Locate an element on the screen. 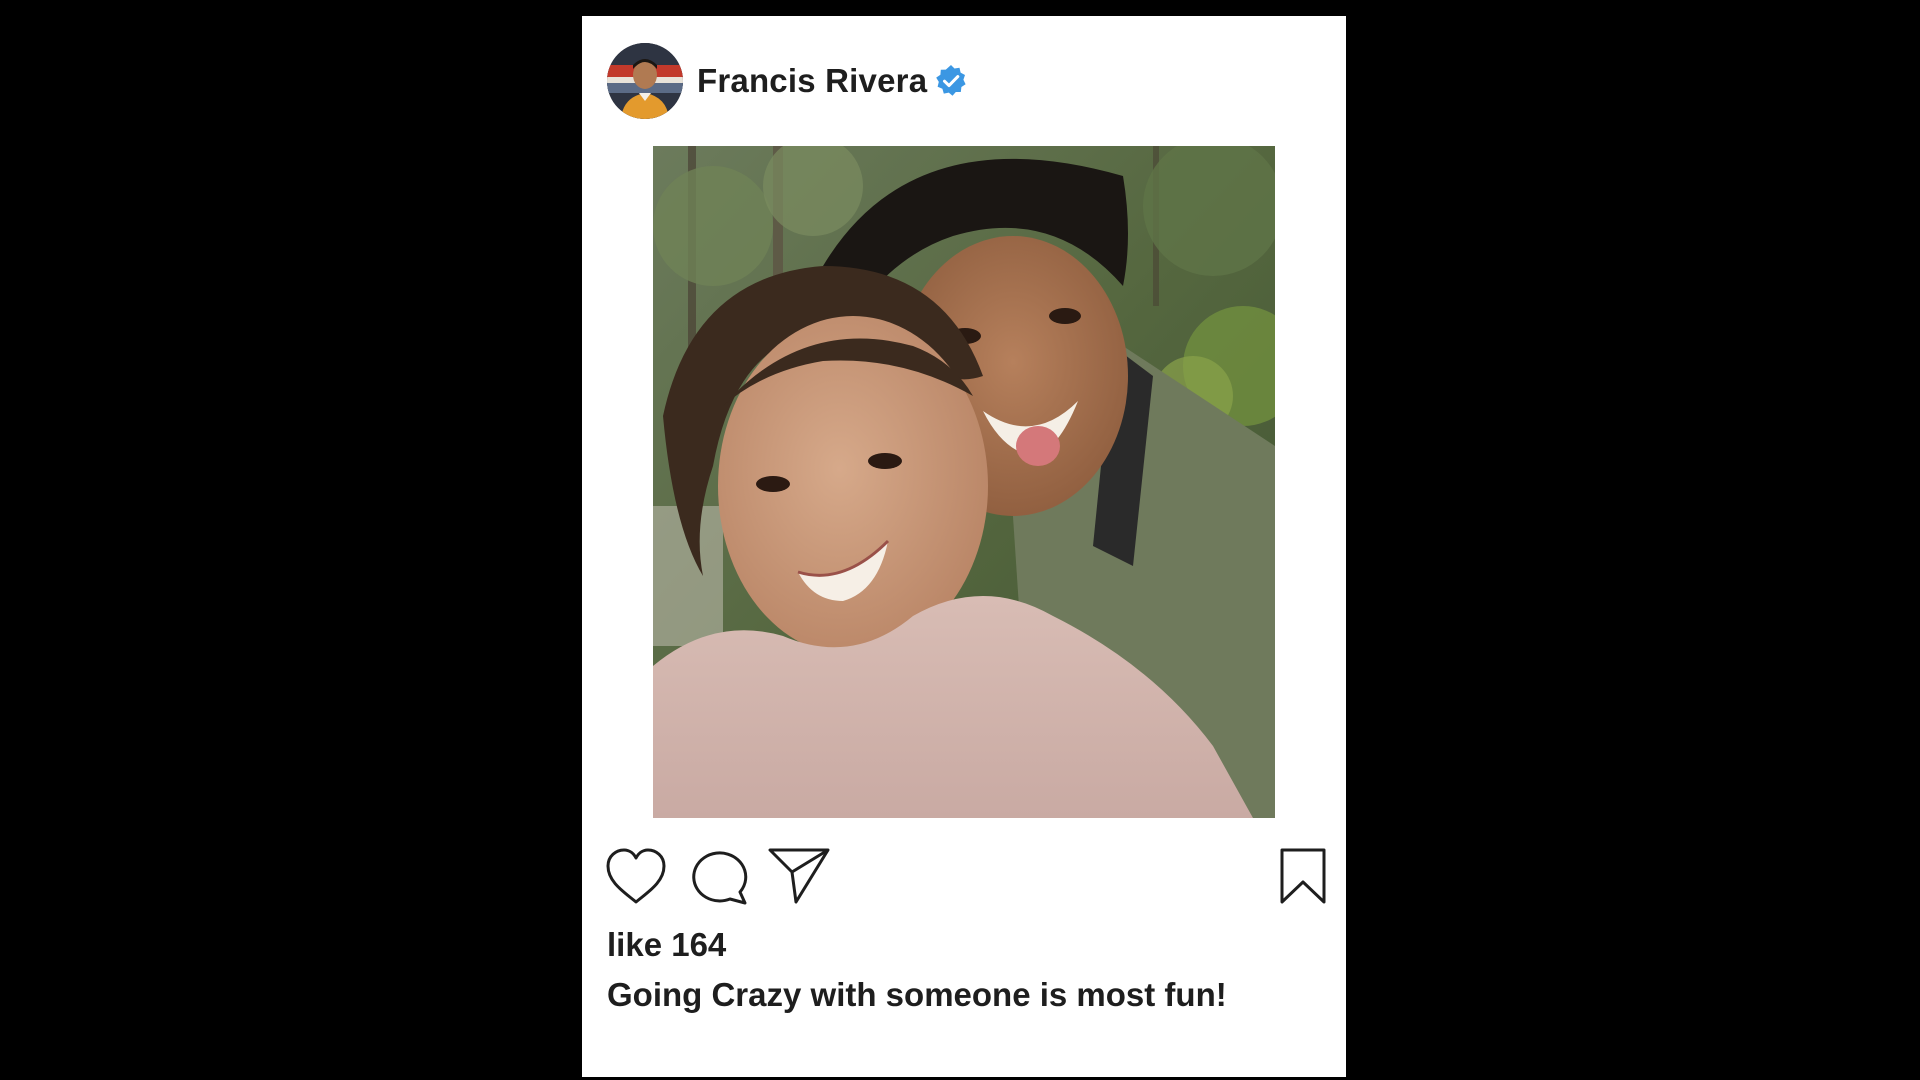  post-actions-bar is located at coordinates (965, 880).